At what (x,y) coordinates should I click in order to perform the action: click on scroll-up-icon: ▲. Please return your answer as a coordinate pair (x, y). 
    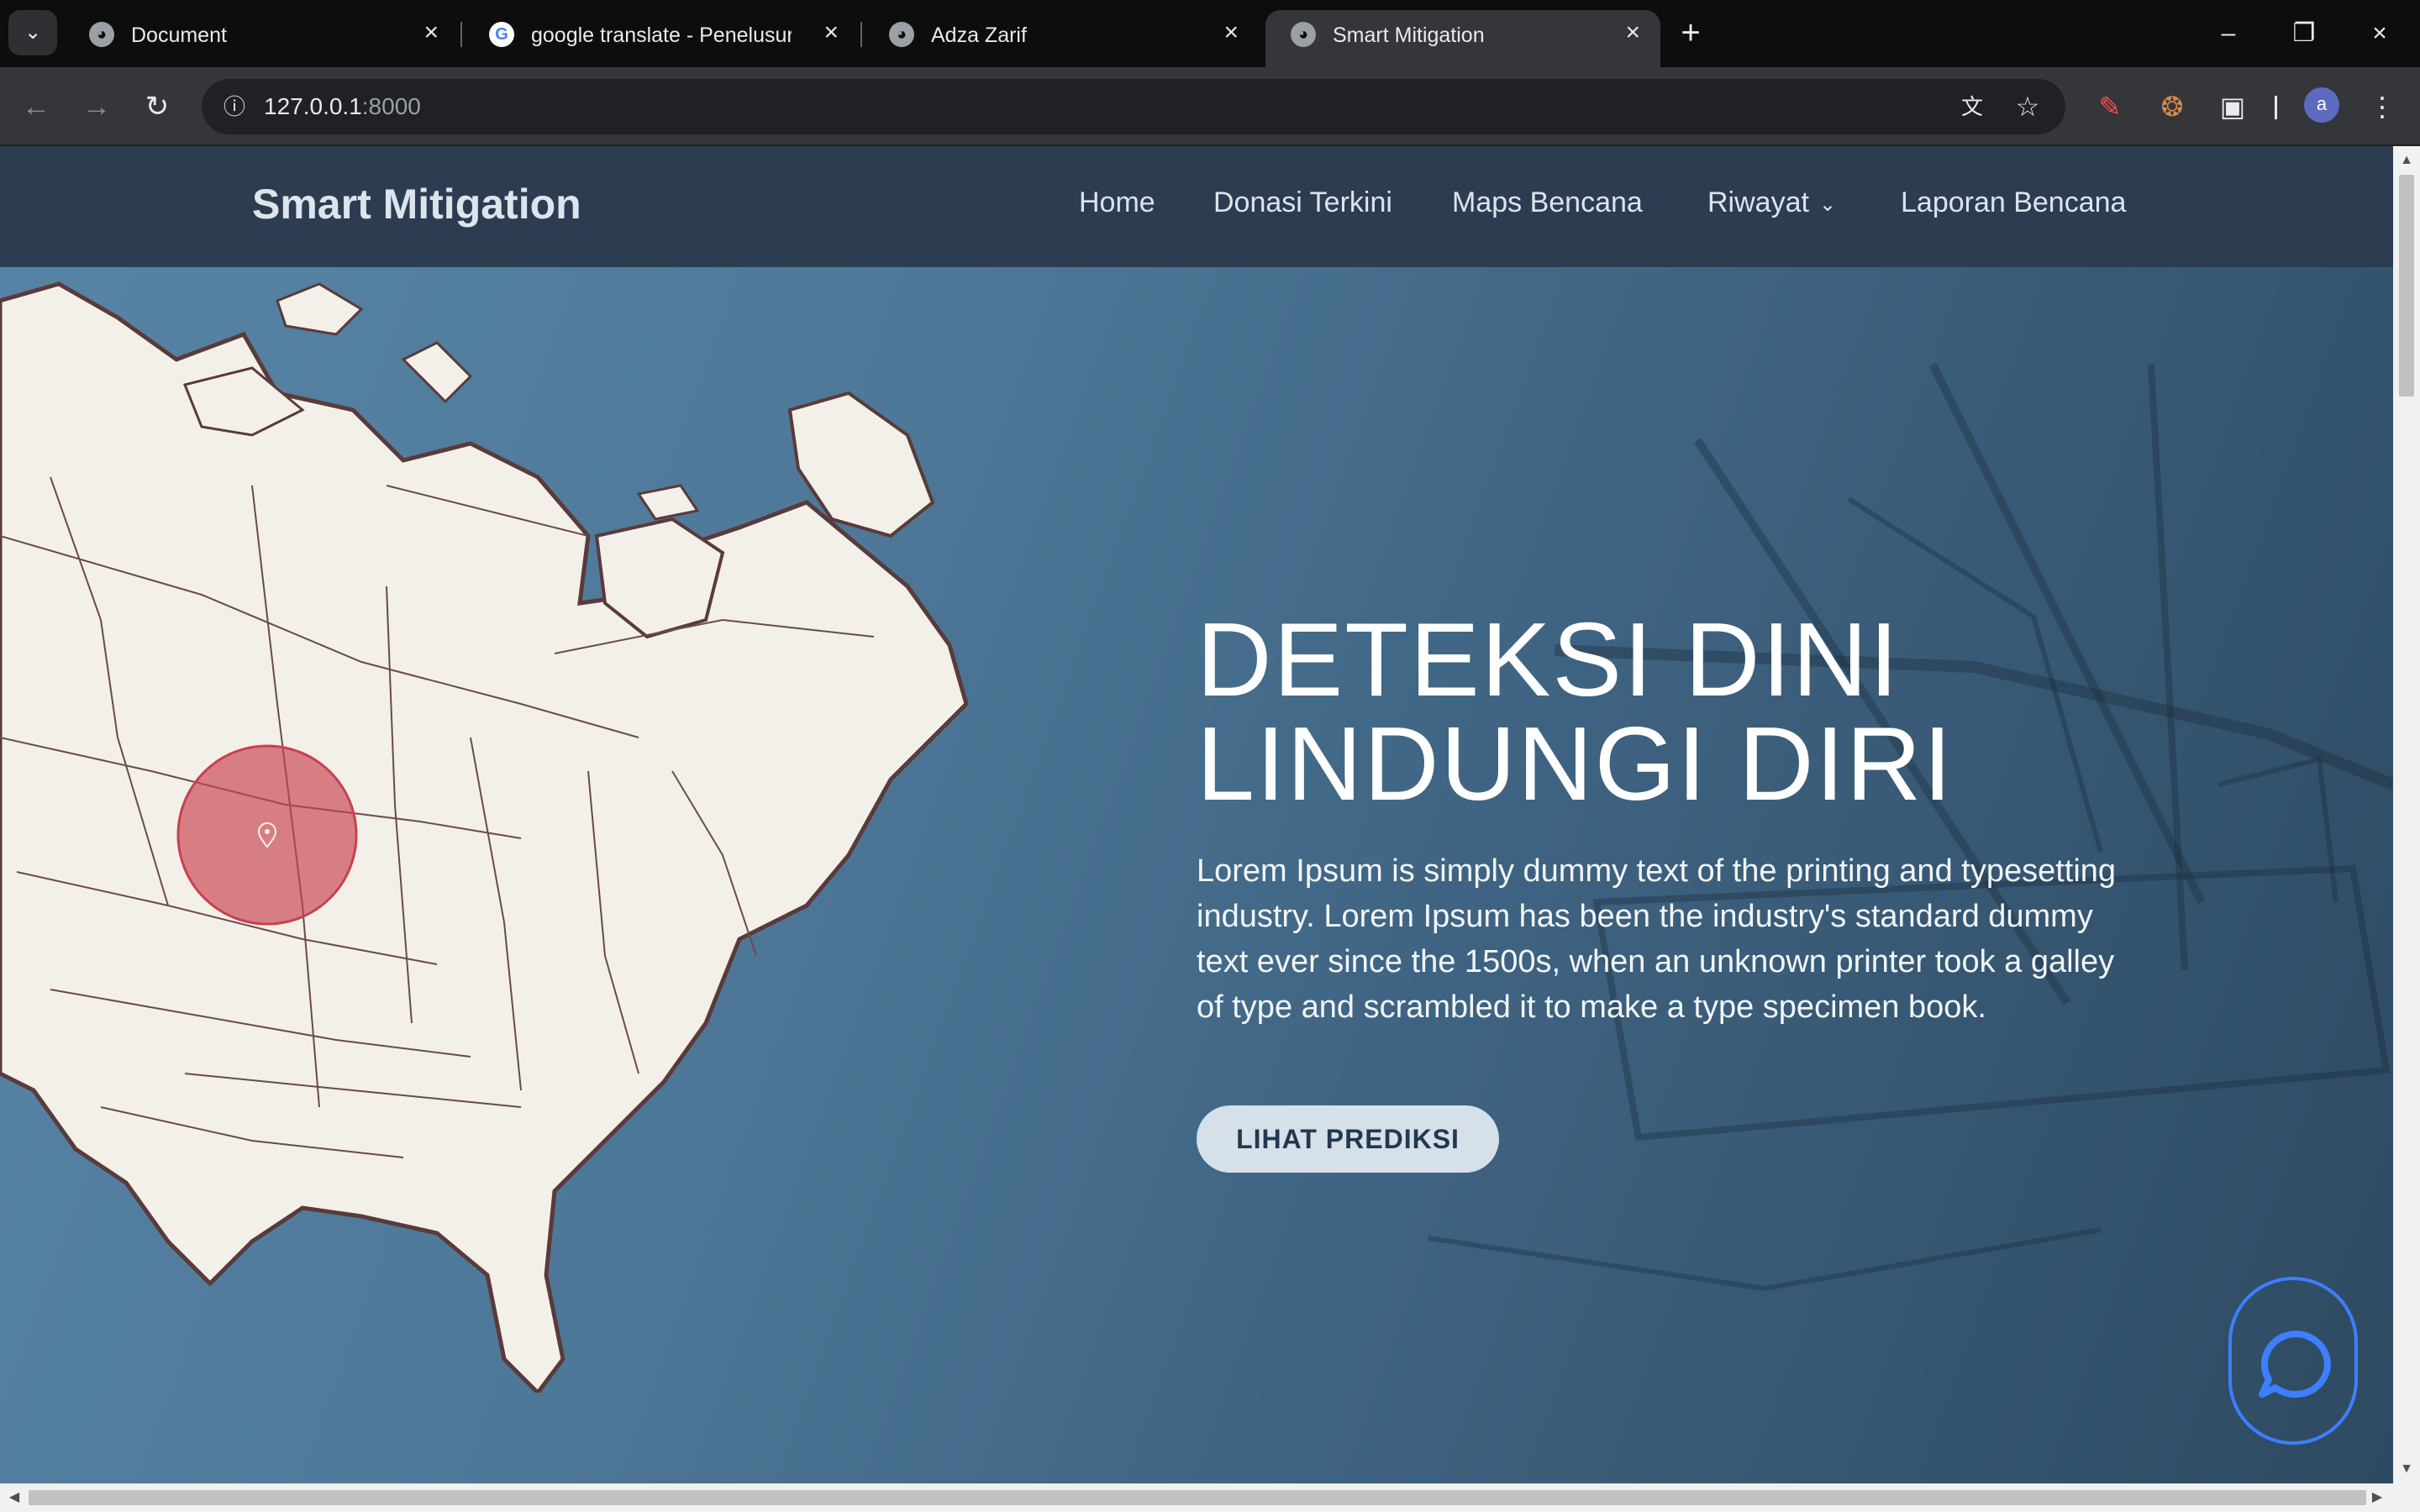
    Looking at the image, I should click on (2406, 160).